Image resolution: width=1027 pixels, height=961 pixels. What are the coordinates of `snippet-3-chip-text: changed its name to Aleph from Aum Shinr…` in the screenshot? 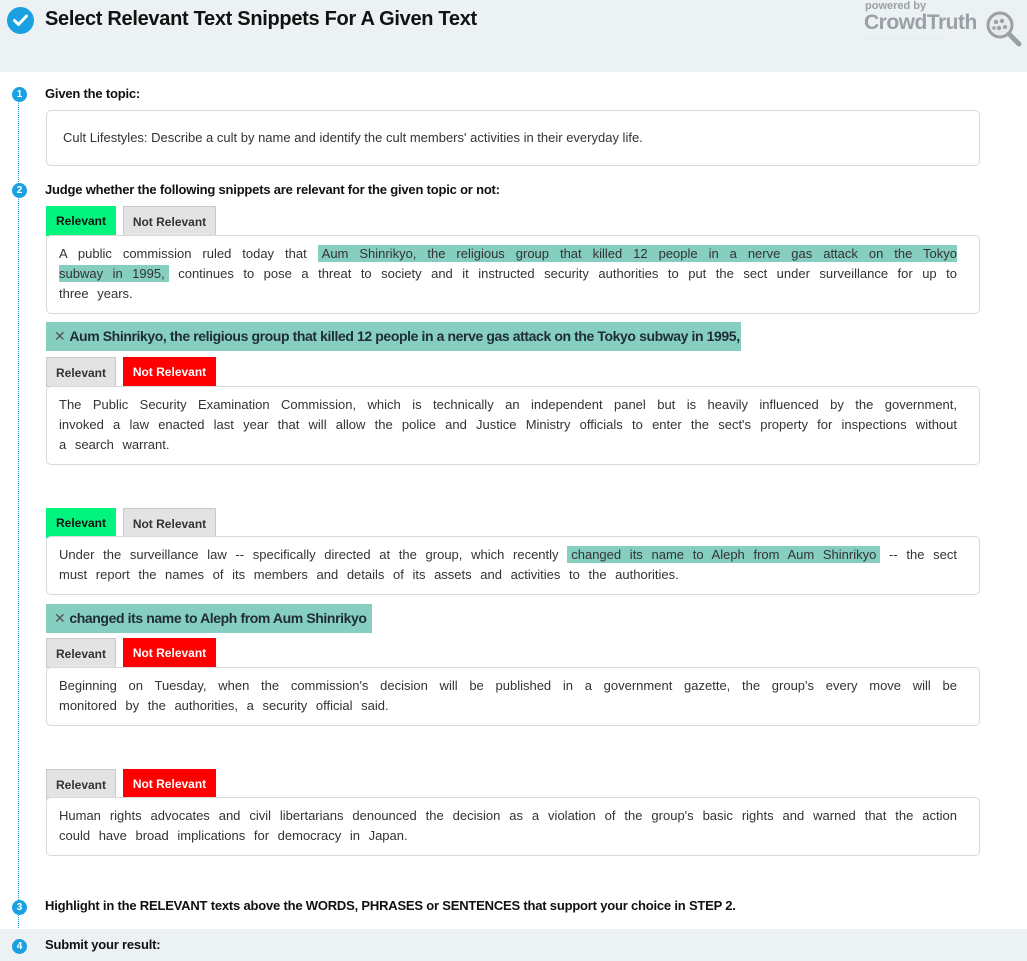 It's located at (218, 618).